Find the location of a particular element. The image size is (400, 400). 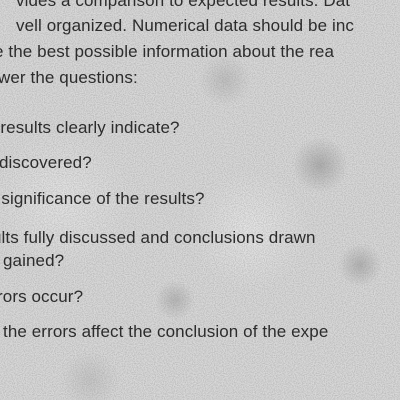

question-item: e results clearly indicate? is located at coordinates (90, 127).